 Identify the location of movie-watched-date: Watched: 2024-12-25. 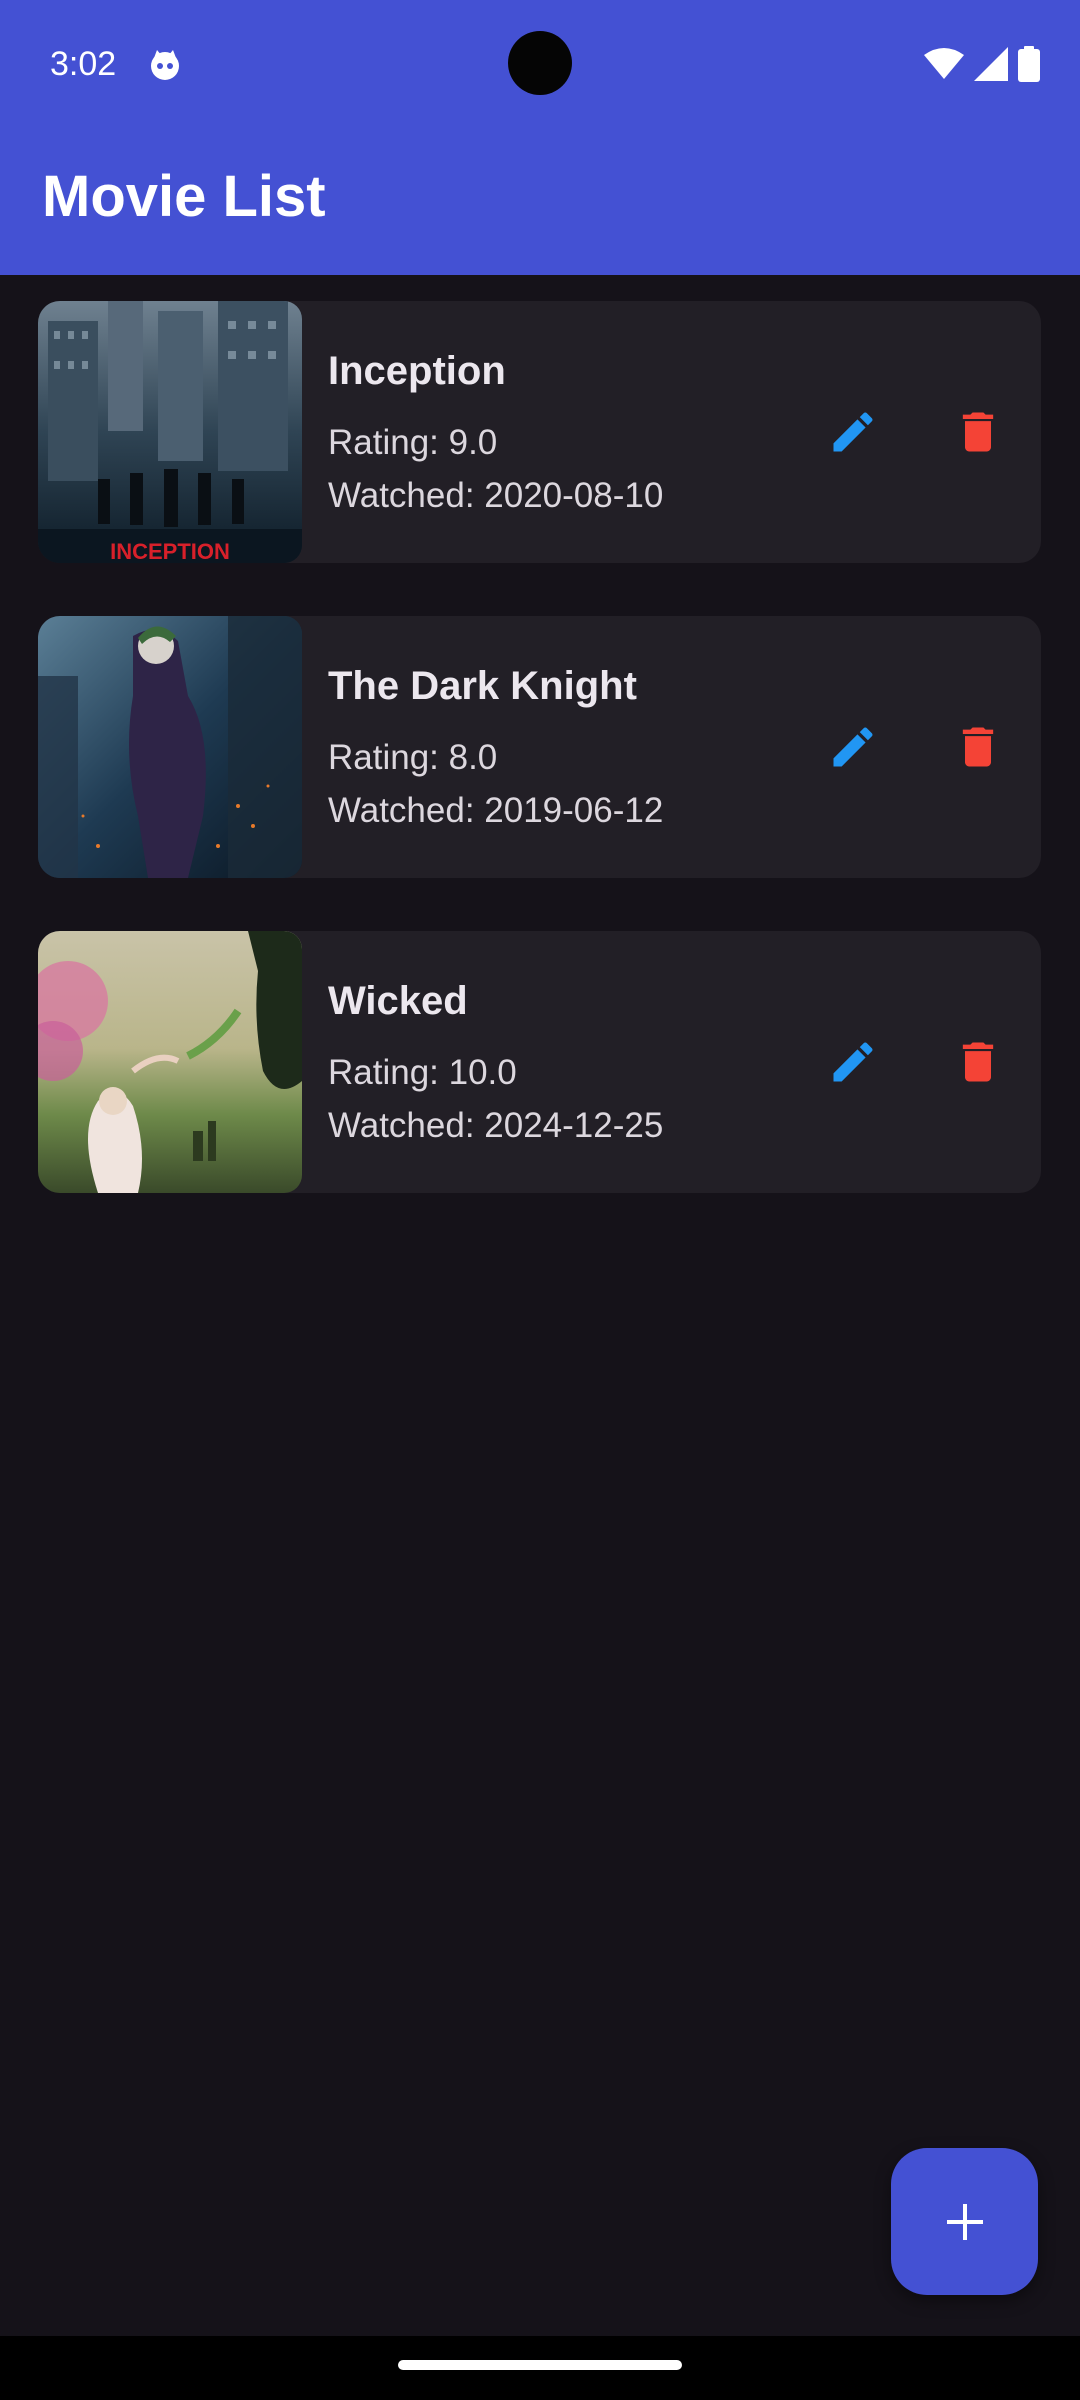
(496, 1125).